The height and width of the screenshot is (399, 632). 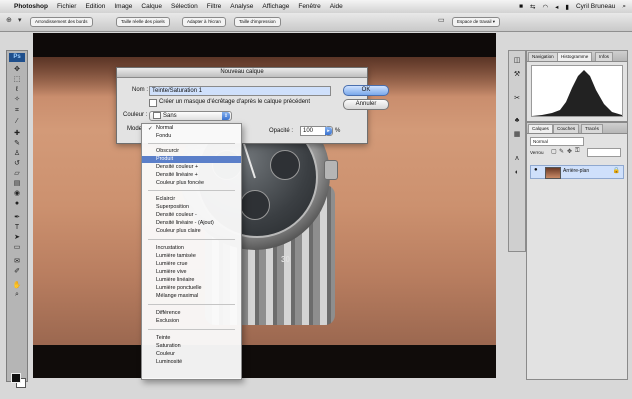 I want to click on chevron-down-icon: ▾, so click(x=20, y=20).